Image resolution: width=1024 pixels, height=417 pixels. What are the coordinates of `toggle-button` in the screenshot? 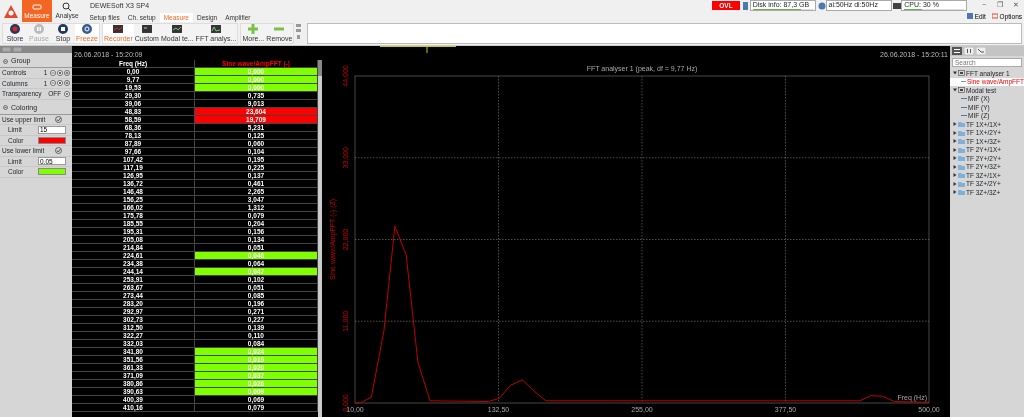 It's located at (67, 93).